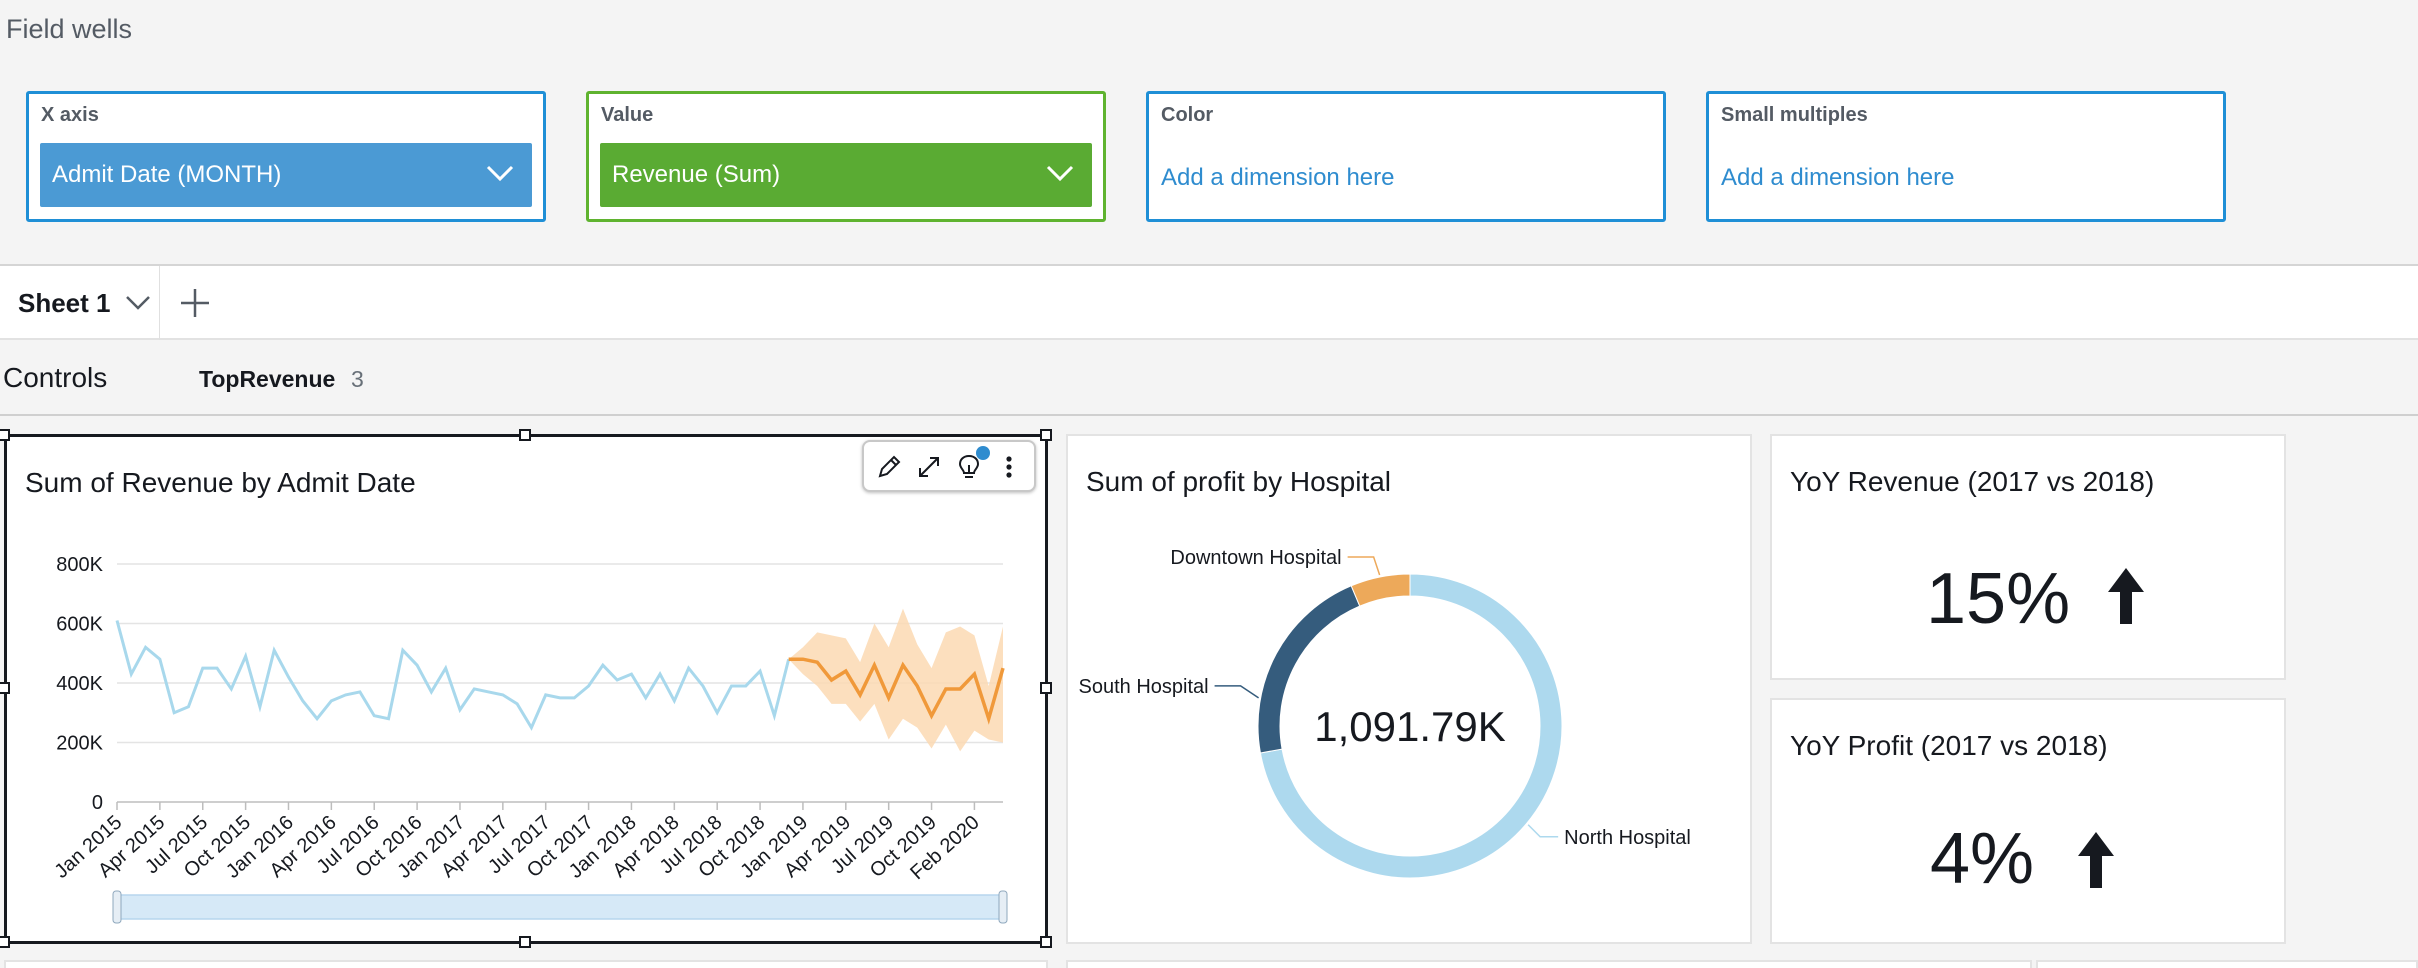 The height and width of the screenshot is (968, 2418). I want to click on controls-bar: Controls TopRevenue 3, so click(1209, 378).